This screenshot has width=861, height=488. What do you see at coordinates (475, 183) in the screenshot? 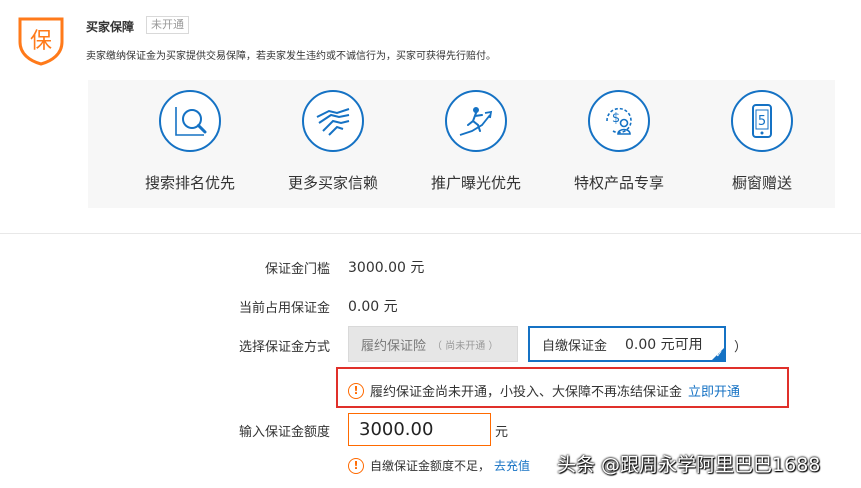
I see `benefit-label: 推广曝光优先` at bounding box center [475, 183].